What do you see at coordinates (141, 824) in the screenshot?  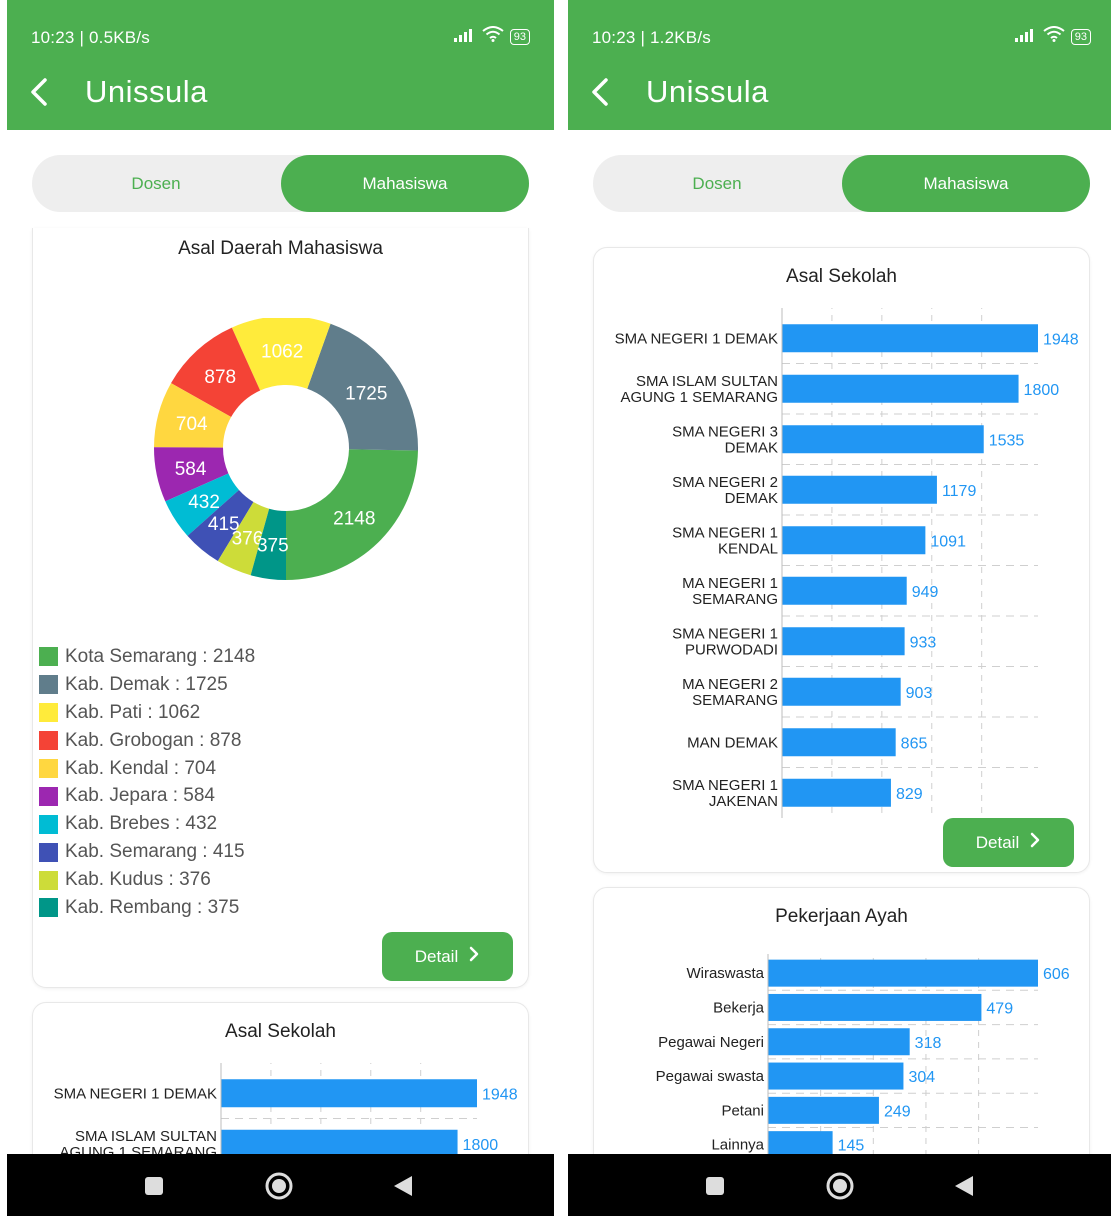 I see `legend-label: Kab. Brebes : 432` at bounding box center [141, 824].